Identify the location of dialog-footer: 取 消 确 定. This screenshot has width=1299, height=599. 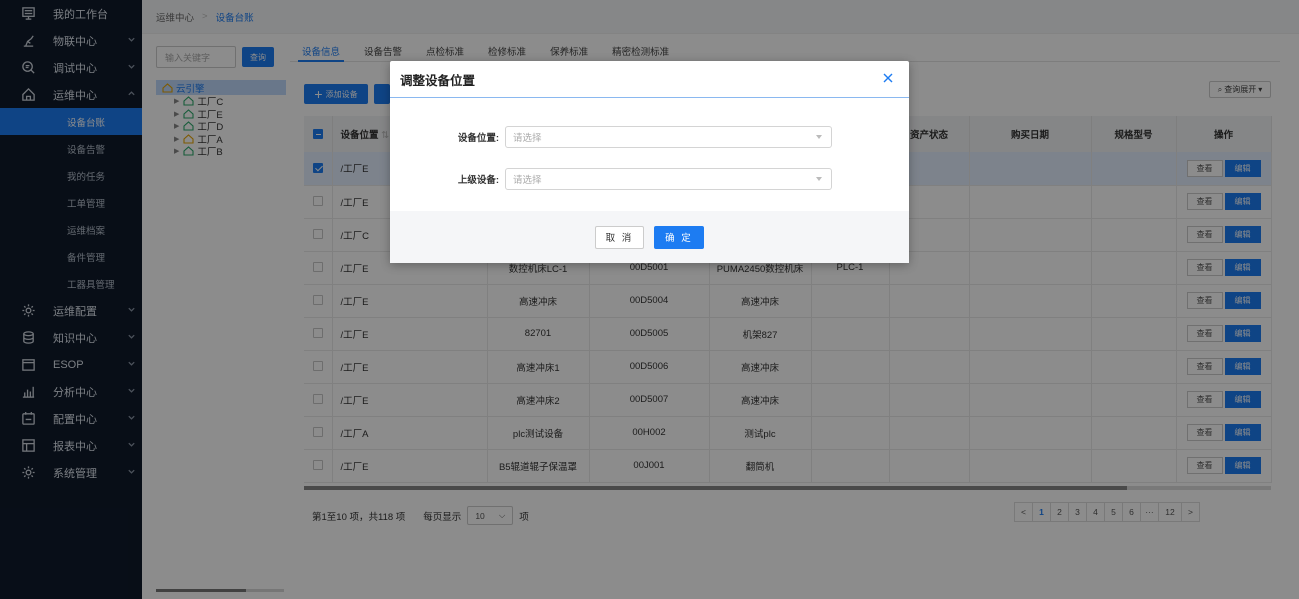
(649, 237).